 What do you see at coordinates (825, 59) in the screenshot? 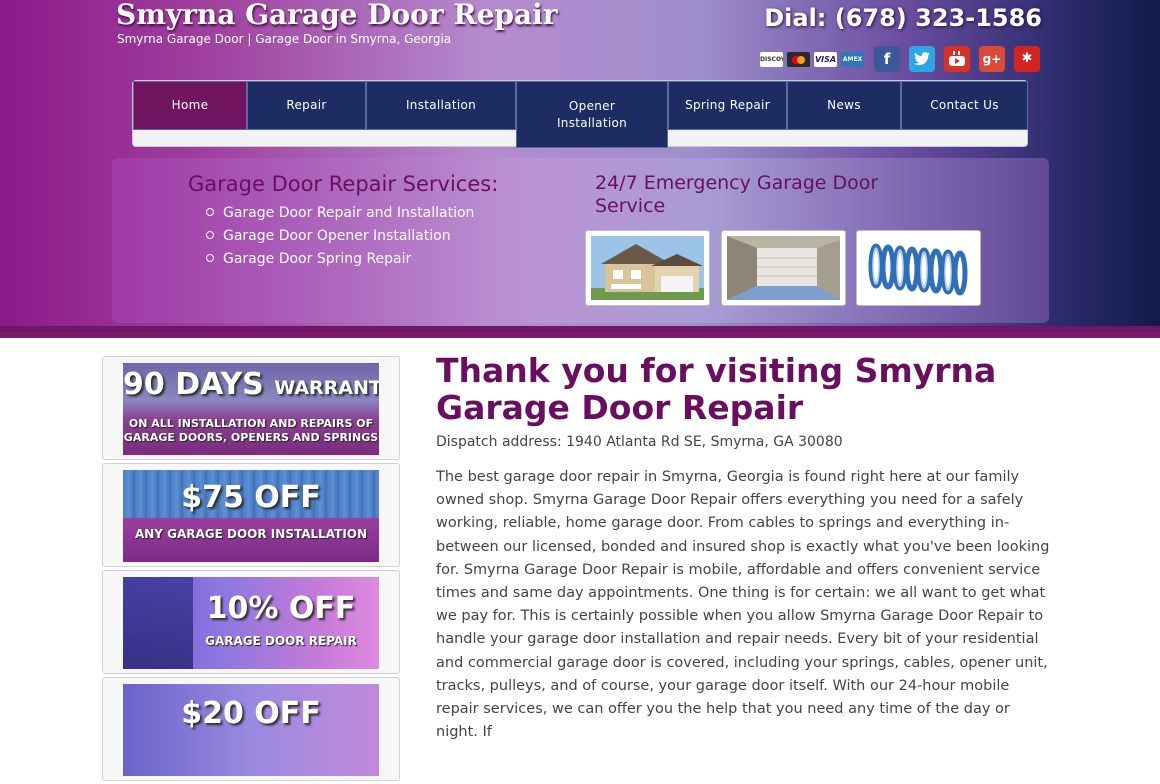
I see `visa-card-icon: VISA` at bounding box center [825, 59].